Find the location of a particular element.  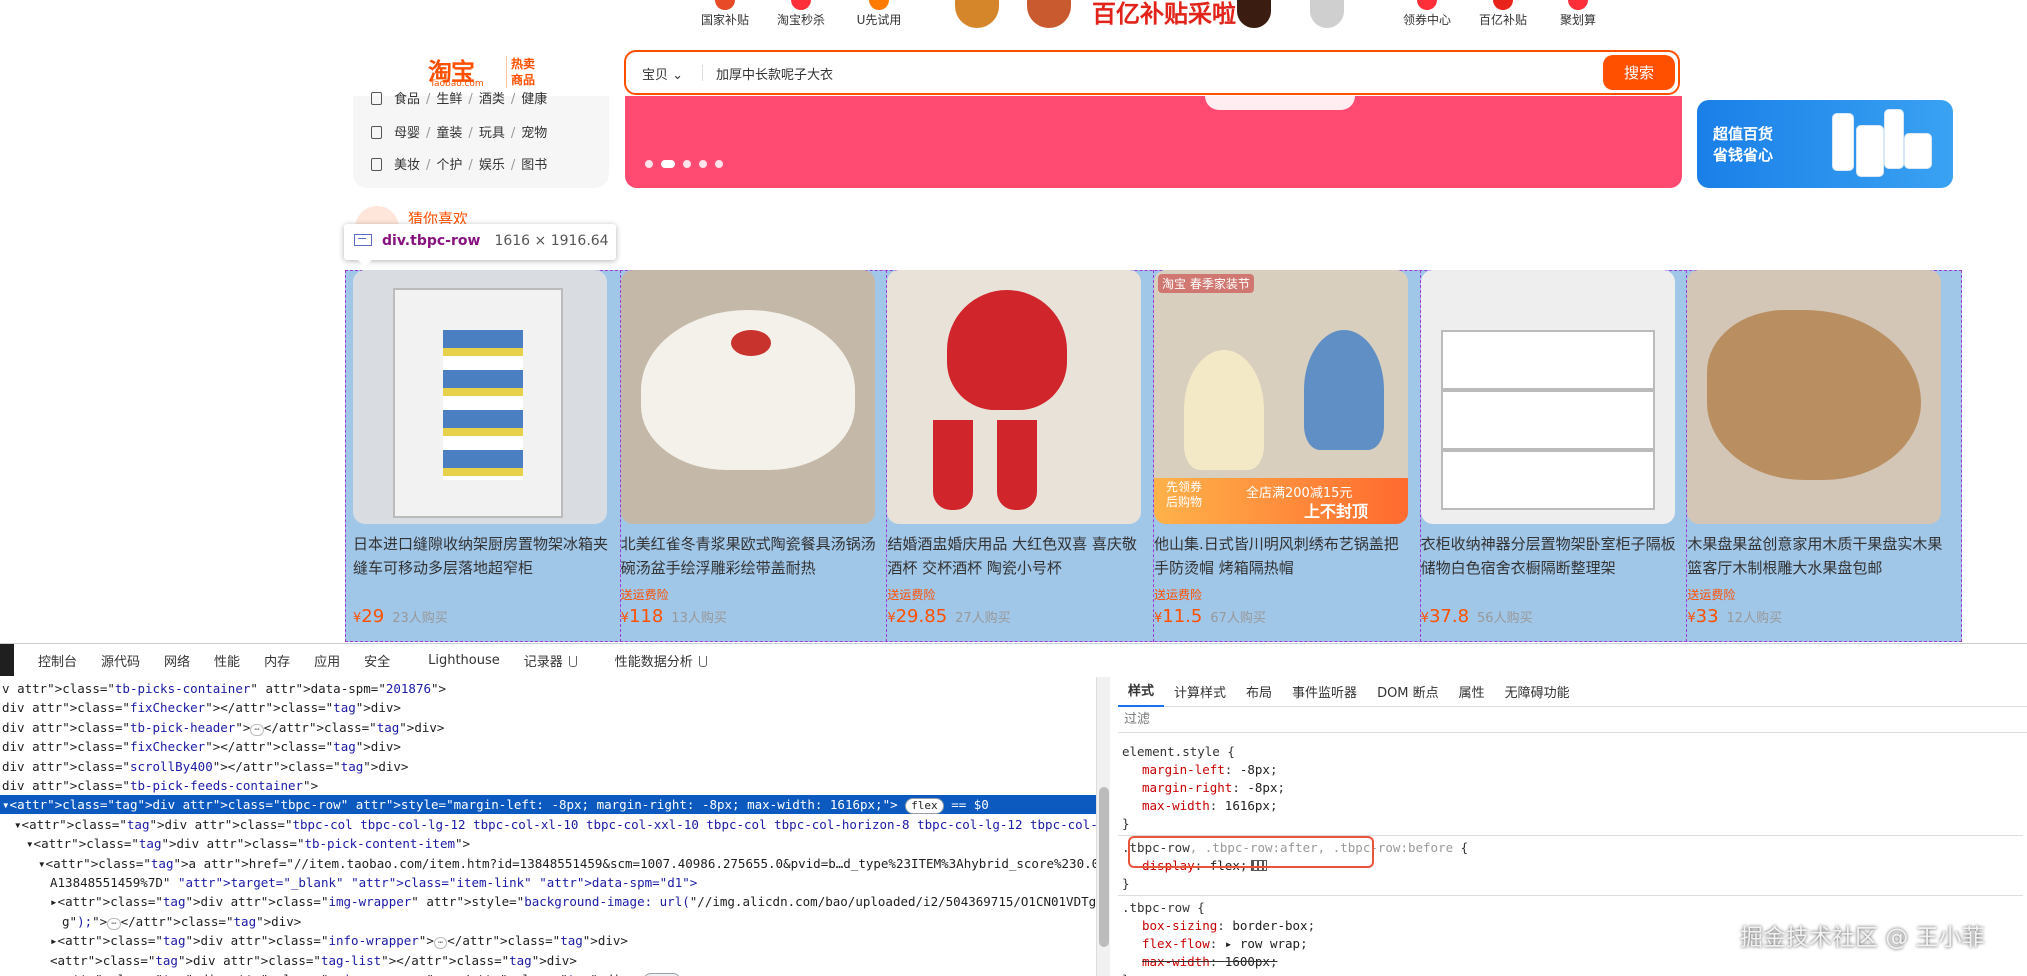

side-ad: 超值百货 省钱省心 is located at coordinates (1825, 144).